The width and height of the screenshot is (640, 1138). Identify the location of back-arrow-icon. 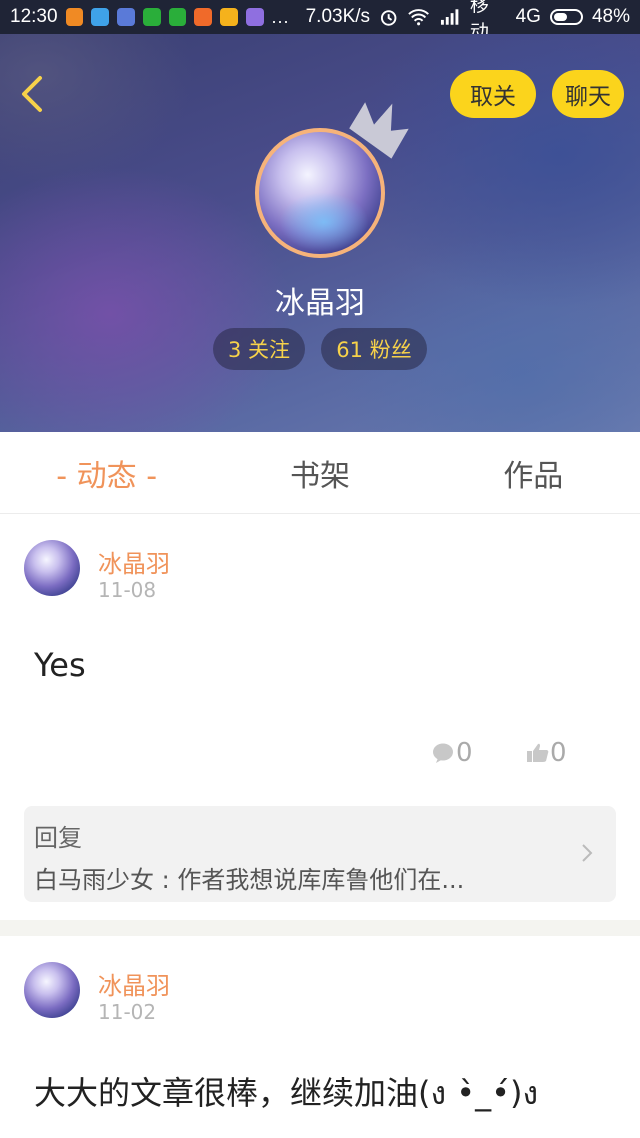
(32, 94).